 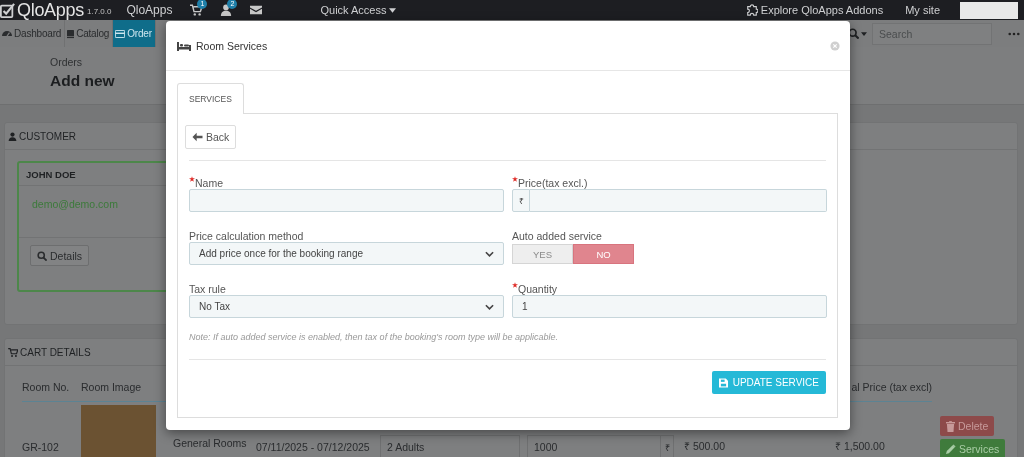 What do you see at coordinates (40, 447) in the screenshot?
I see `room-number: GR-102` at bounding box center [40, 447].